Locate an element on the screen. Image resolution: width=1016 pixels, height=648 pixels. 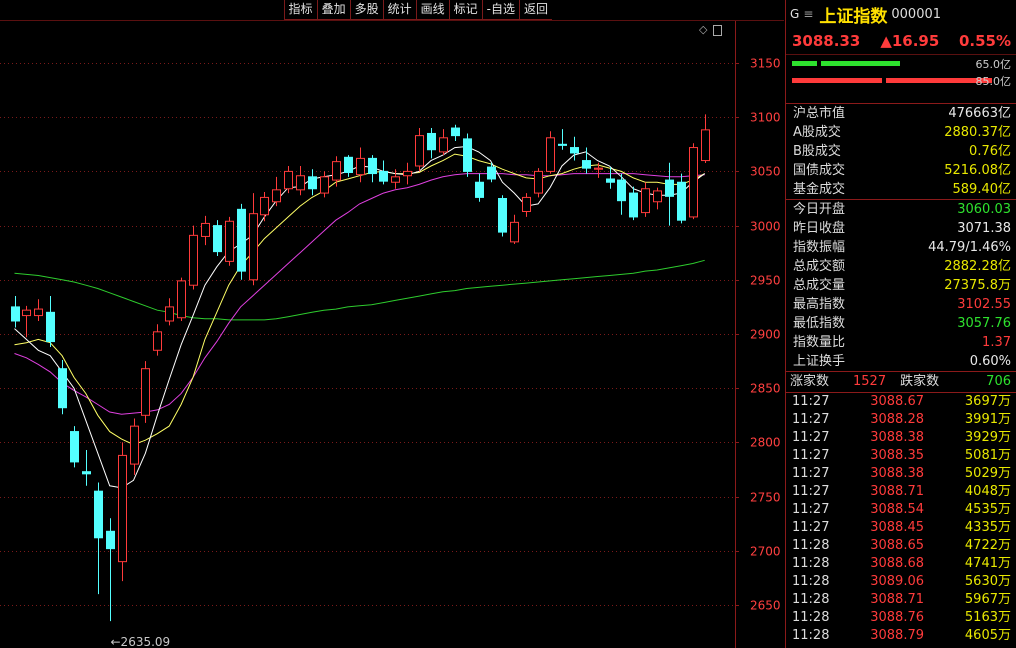
tick-row: 11:27 3088.45 4335万 is located at coordinates (901, 528).